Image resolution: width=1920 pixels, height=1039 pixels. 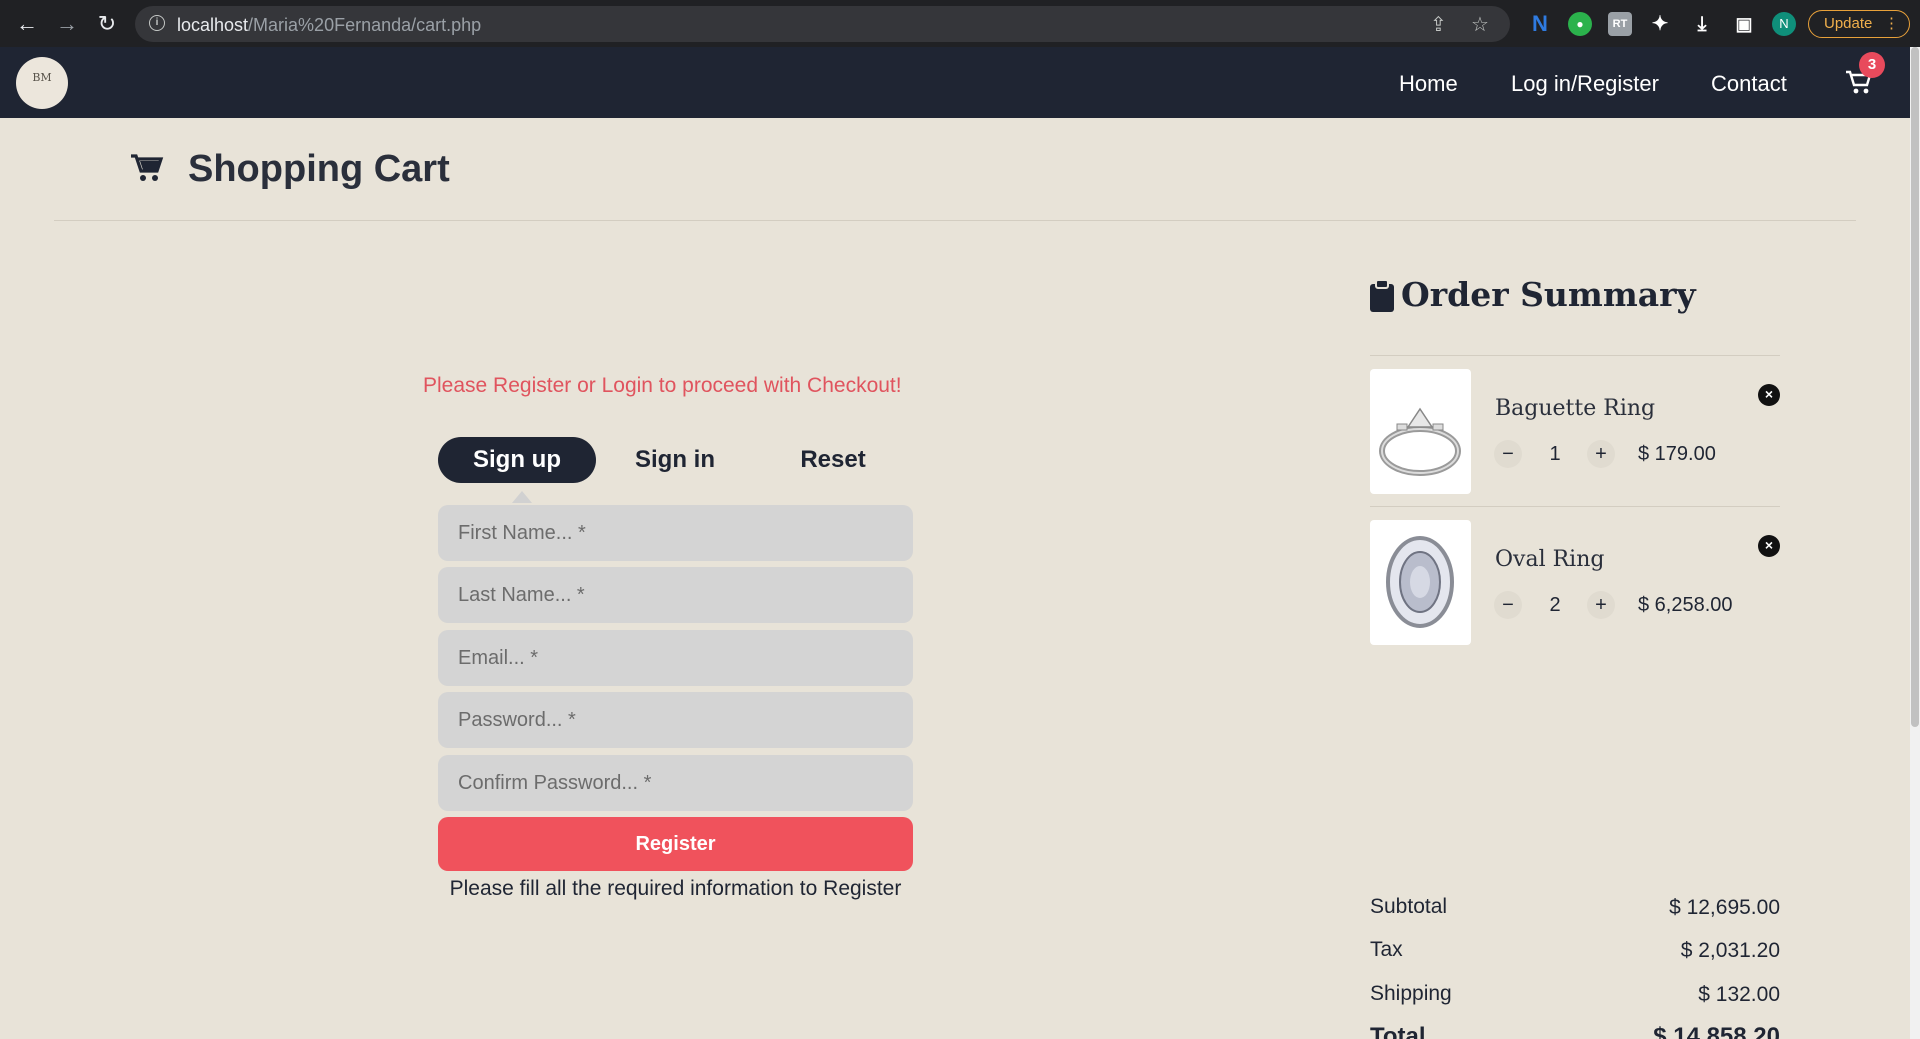 I want to click on total-label: Total, so click(x=1398, y=1031).